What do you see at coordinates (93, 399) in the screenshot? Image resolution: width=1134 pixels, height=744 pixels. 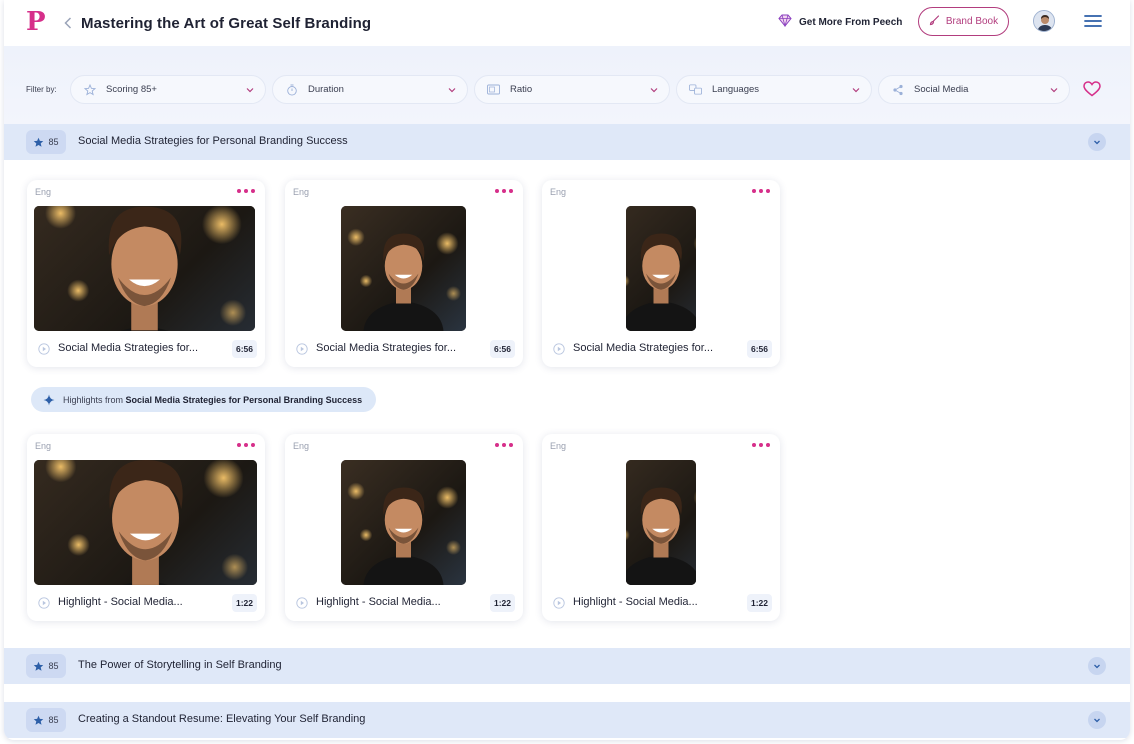 I see `highlights-prefix: Highlights from` at bounding box center [93, 399].